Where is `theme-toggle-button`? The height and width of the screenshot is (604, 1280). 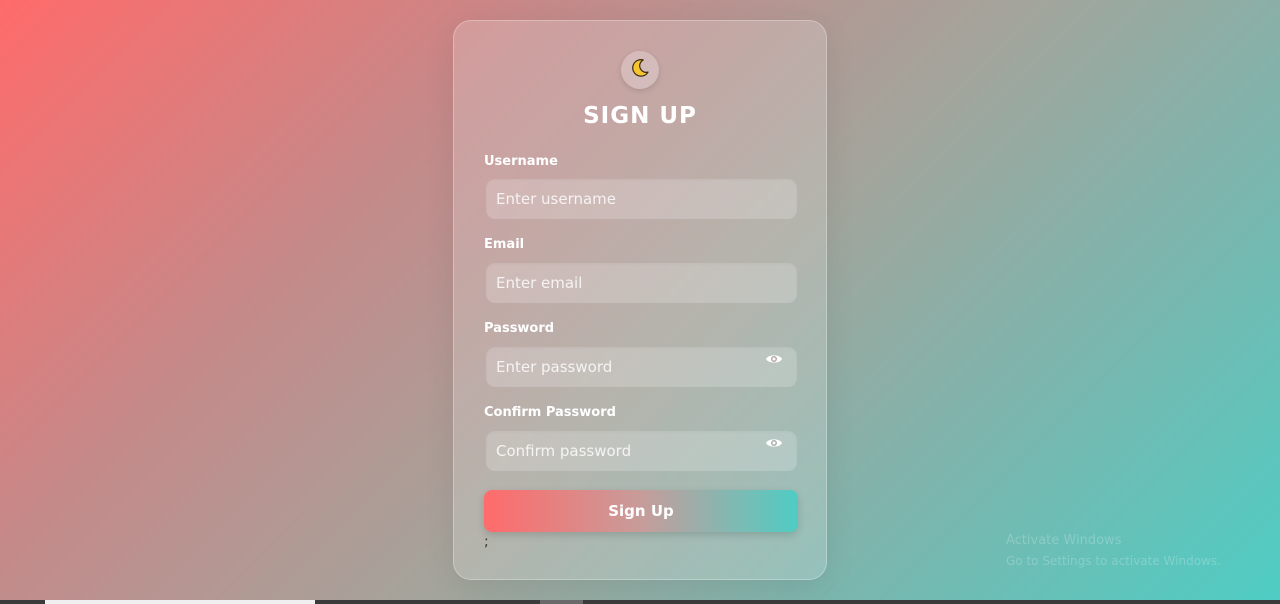 theme-toggle-button is located at coordinates (640, 70).